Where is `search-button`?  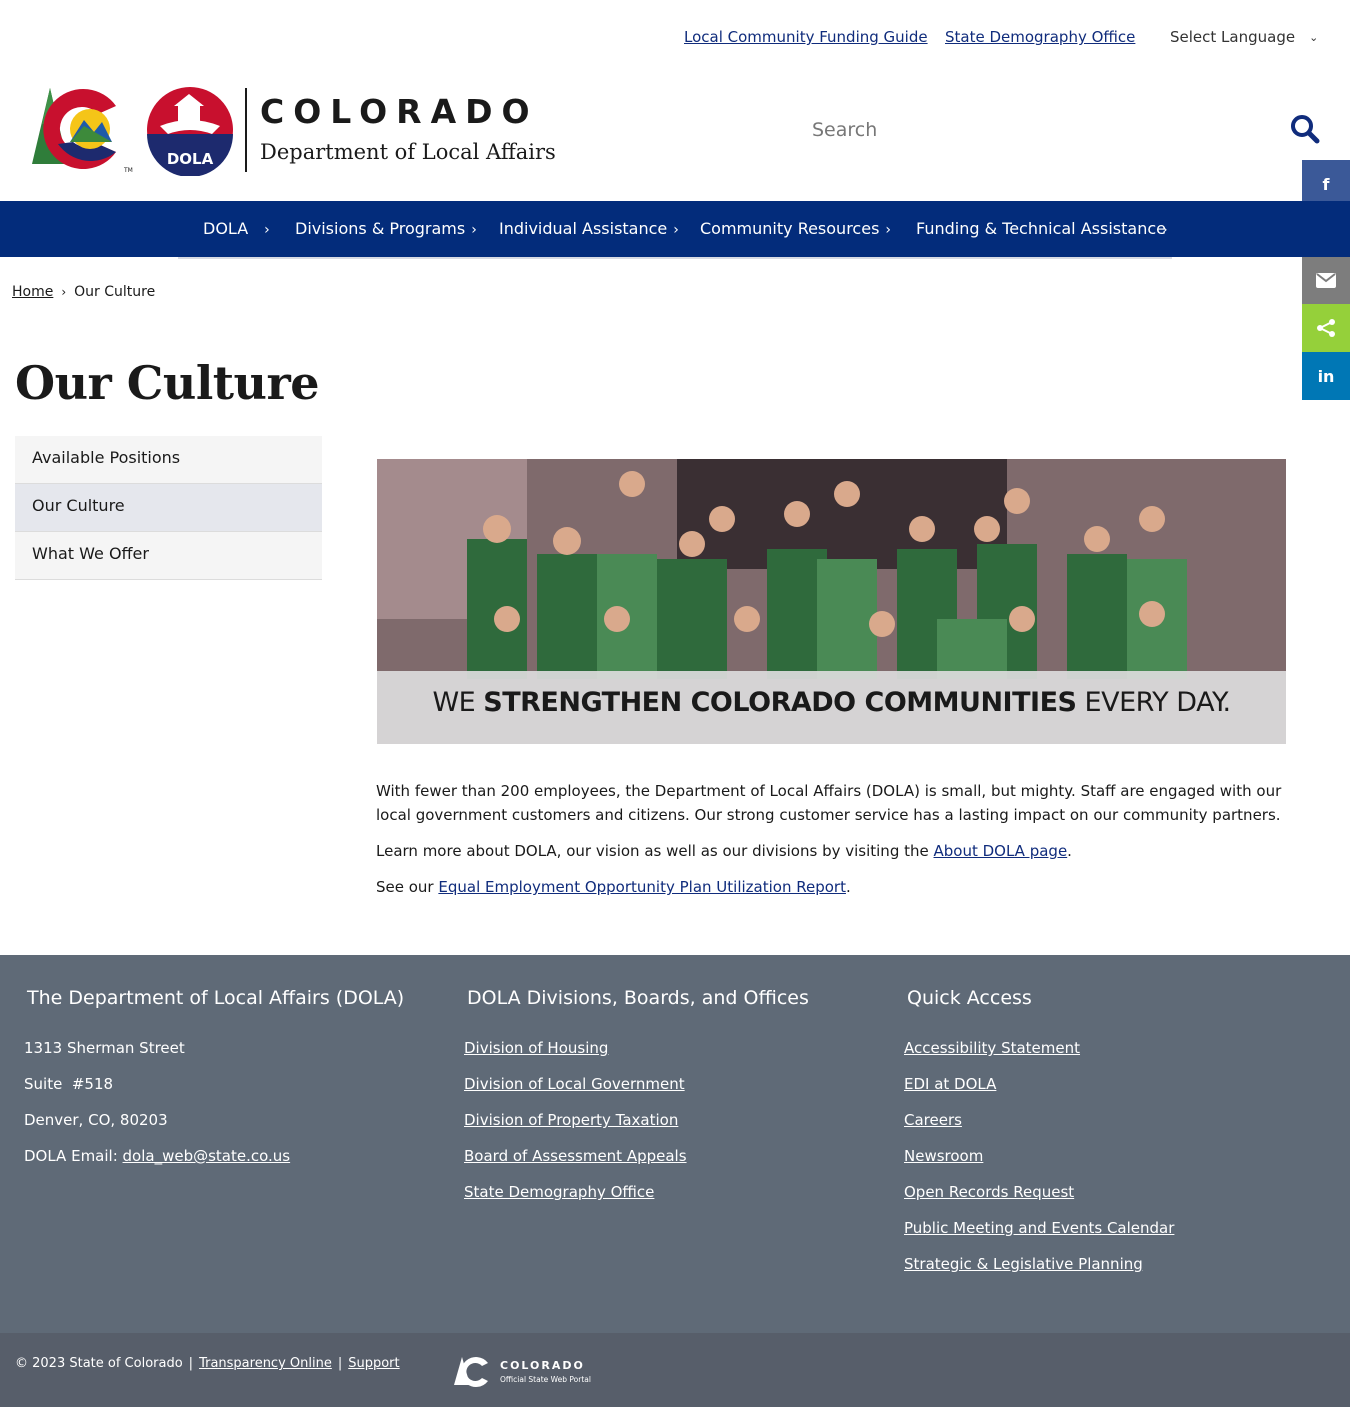 search-button is located at coordinates (1306, 130).